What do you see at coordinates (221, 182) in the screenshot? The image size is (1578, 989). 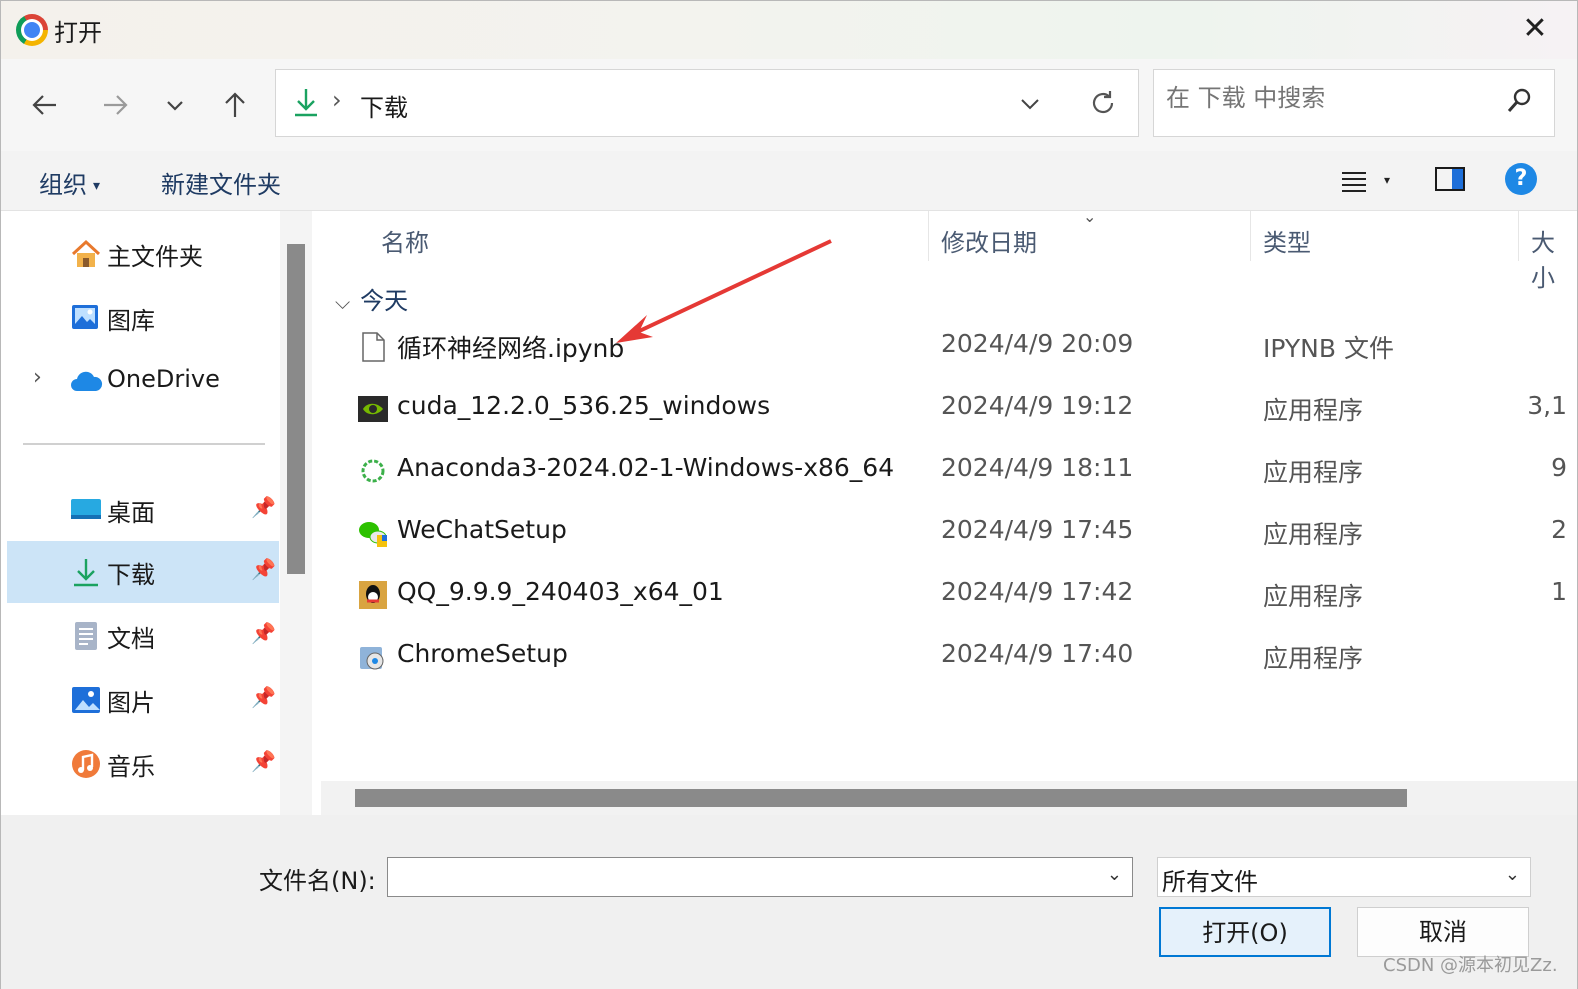 I see `new-folder-button: 新建文件夹` at bounding box center [221, 182].